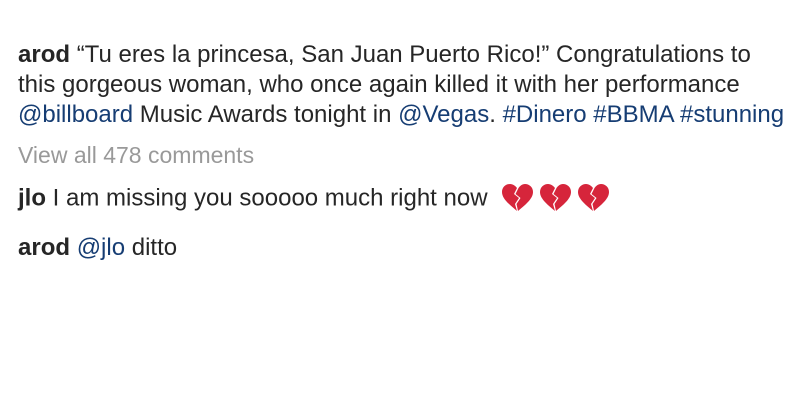  I want to click on view-all-comments-link: View all 478 comments, so click(136, 155).